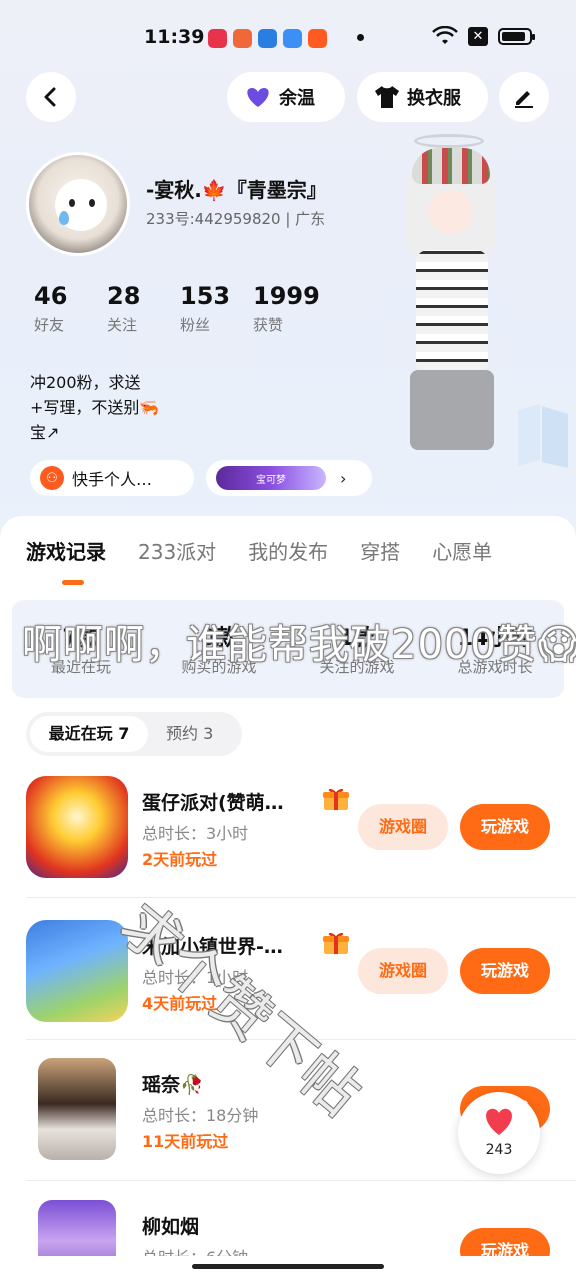  What do you see at coordinates (452, 310) in the screenshot?
I see `character-dress` at bounding box center [452, 310].